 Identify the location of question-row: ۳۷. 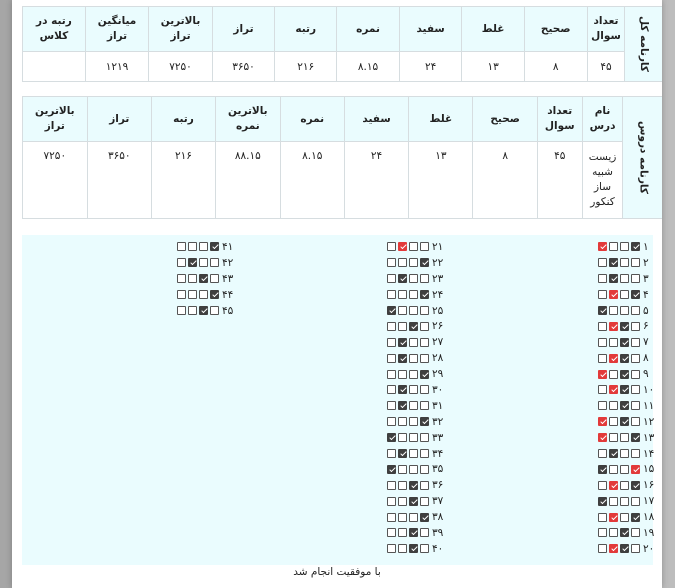
(417, 501).